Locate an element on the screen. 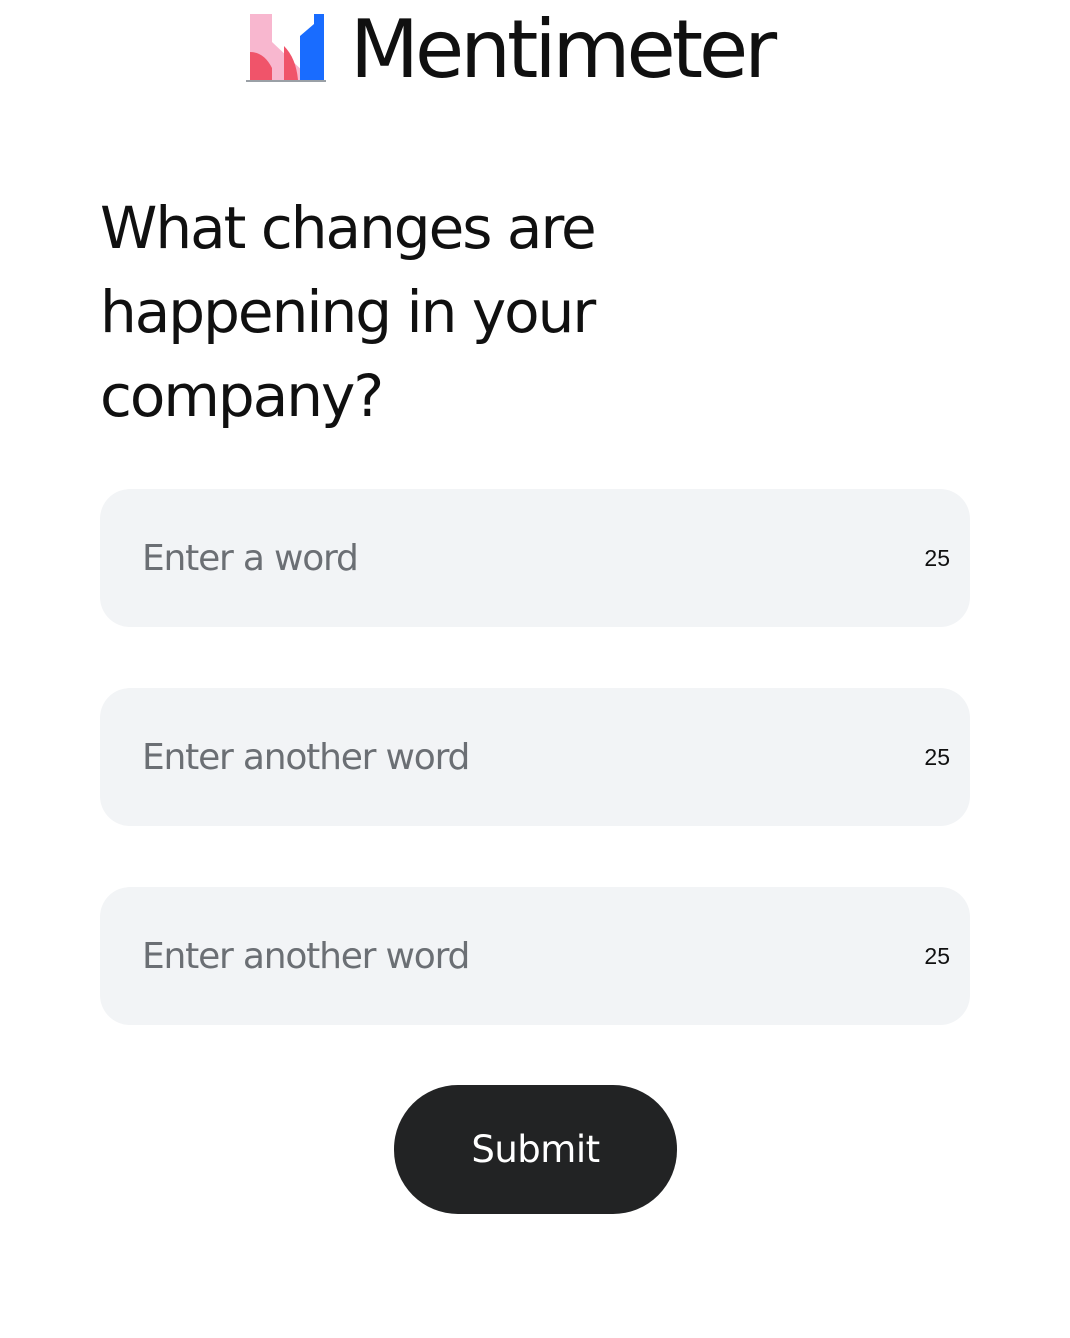 The height and width of the screenshot is (1338, 1070). word-field-1: 25 is located at coordinates (535, 558).